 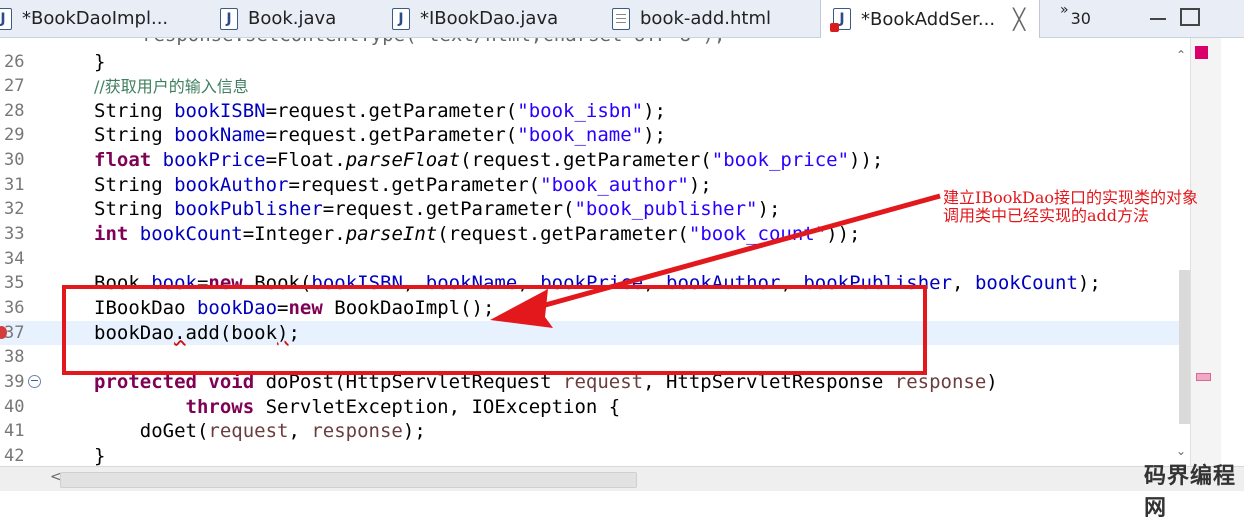 What do you see at coordinates (14, 110) in the screenshot?
I see `line-number: 28` at bounding box center [14, 110].